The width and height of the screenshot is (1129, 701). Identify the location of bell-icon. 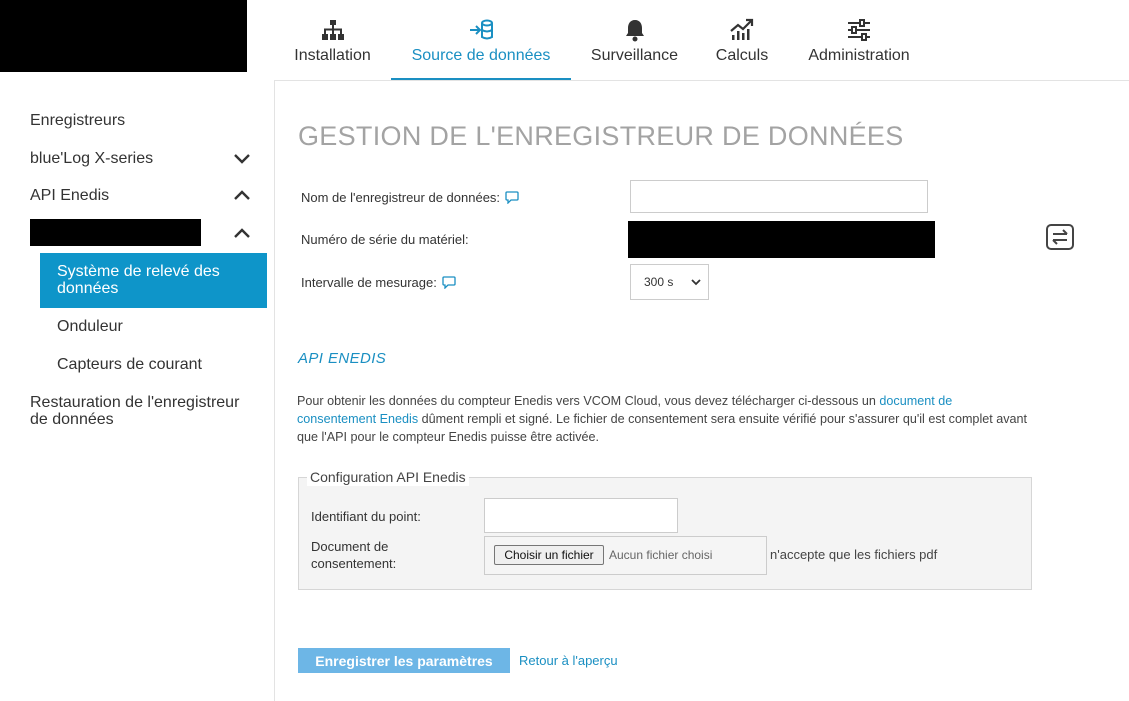
(635, 30).